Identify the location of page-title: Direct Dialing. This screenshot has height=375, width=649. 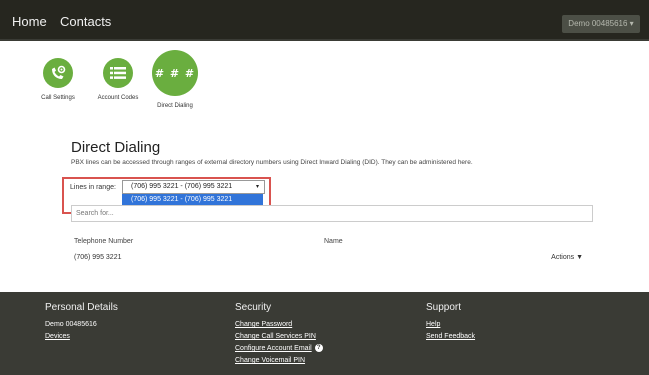
(116, 147).